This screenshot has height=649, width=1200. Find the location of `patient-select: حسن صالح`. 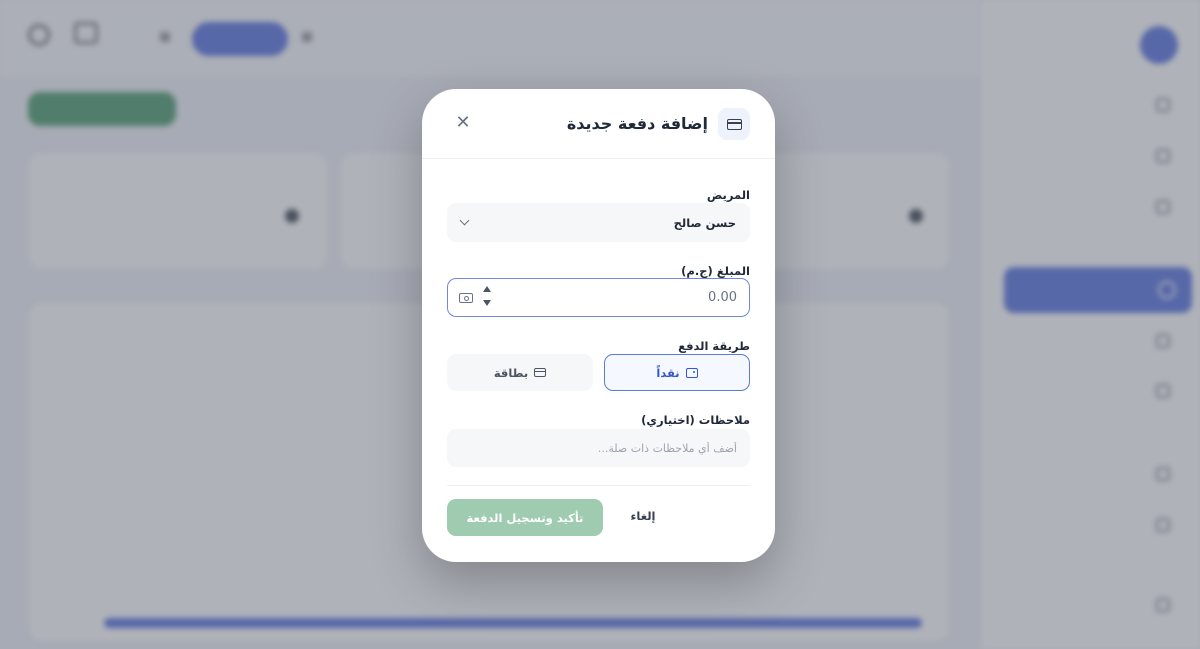

patient-select: حسن صالح is located at coordinates (598, 222).